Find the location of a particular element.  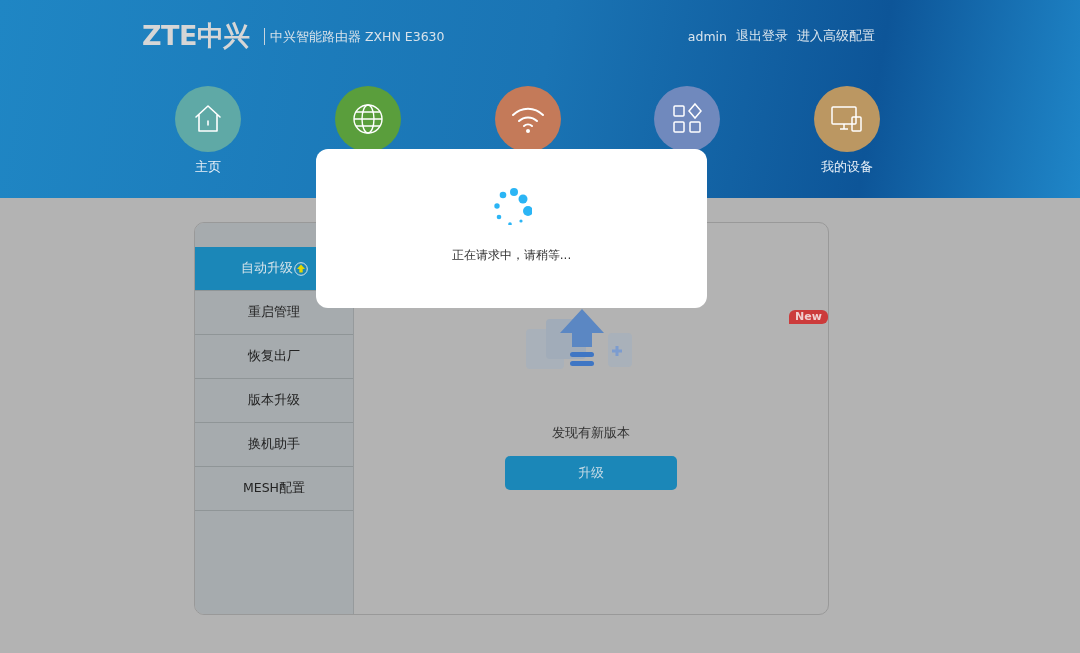

header-link: 进入高级配置 is located at coordinates (836, 36).